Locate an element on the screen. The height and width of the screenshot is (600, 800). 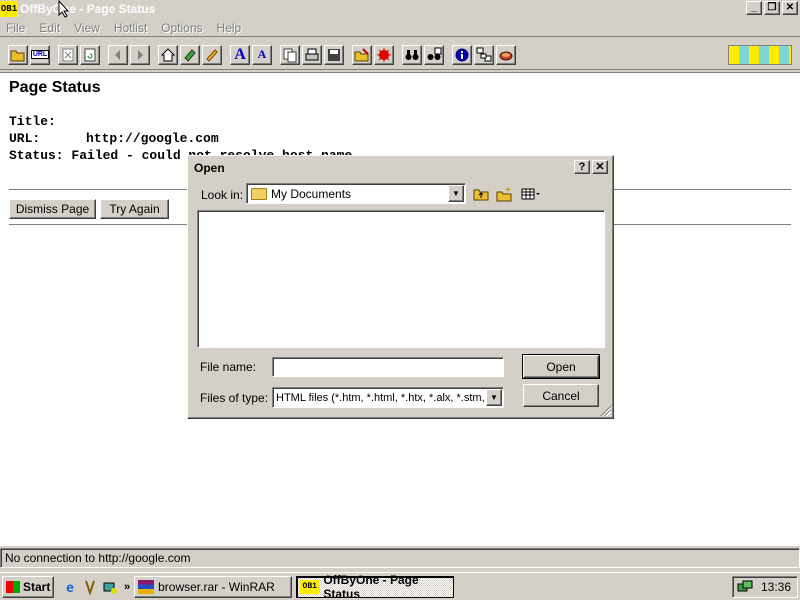
font-larger-button: A is located at coordinates (240, 54).